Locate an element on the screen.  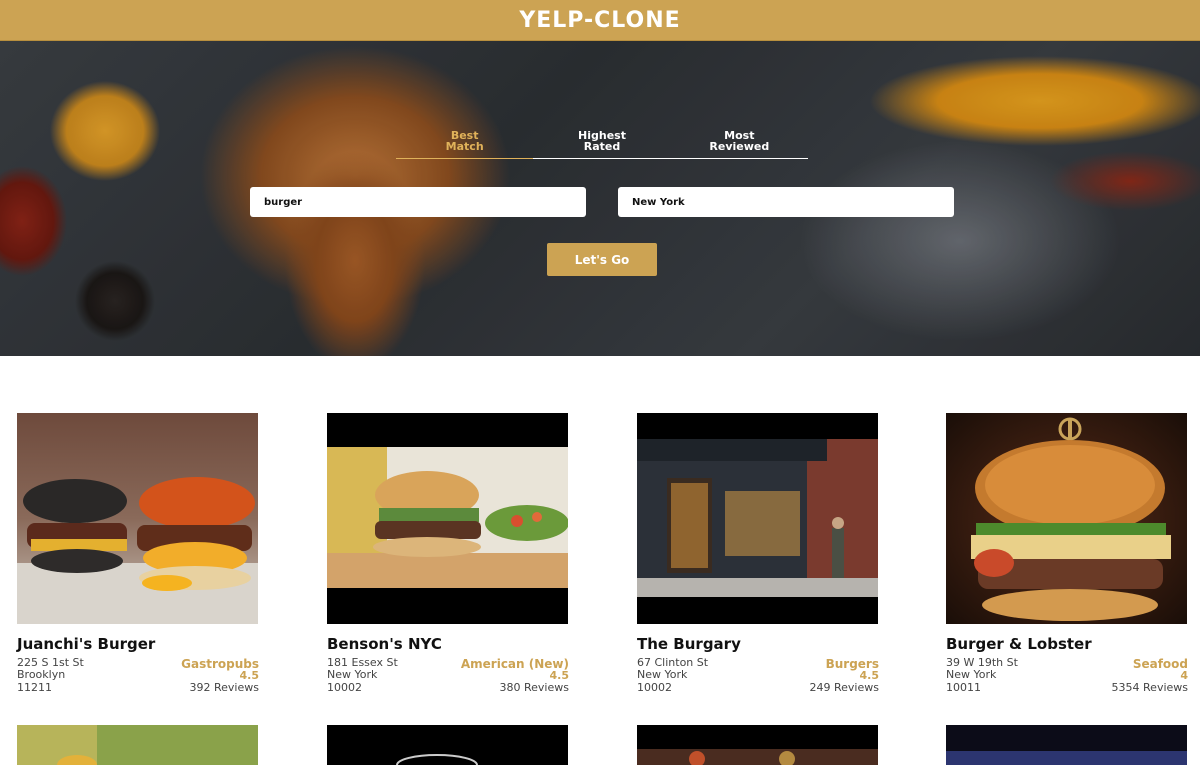
business-review-count: 380 Reviews is located at coordinates (534, 687).